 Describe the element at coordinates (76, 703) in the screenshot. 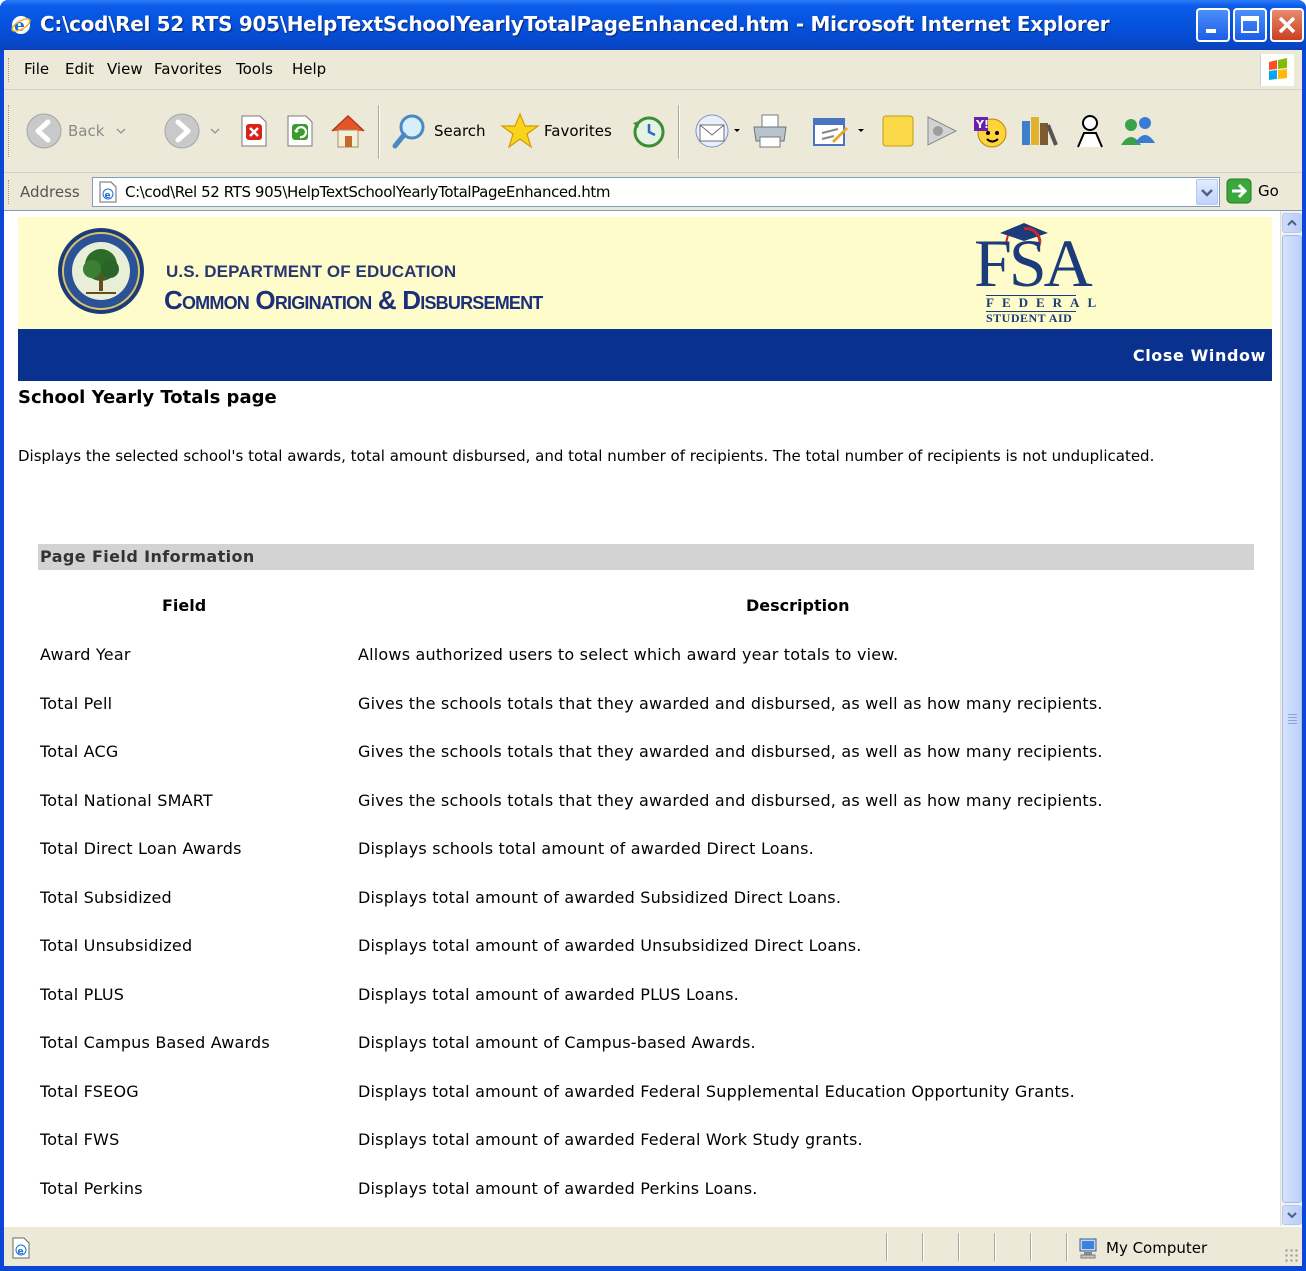

I see `field-name: Total Pell` at that location.